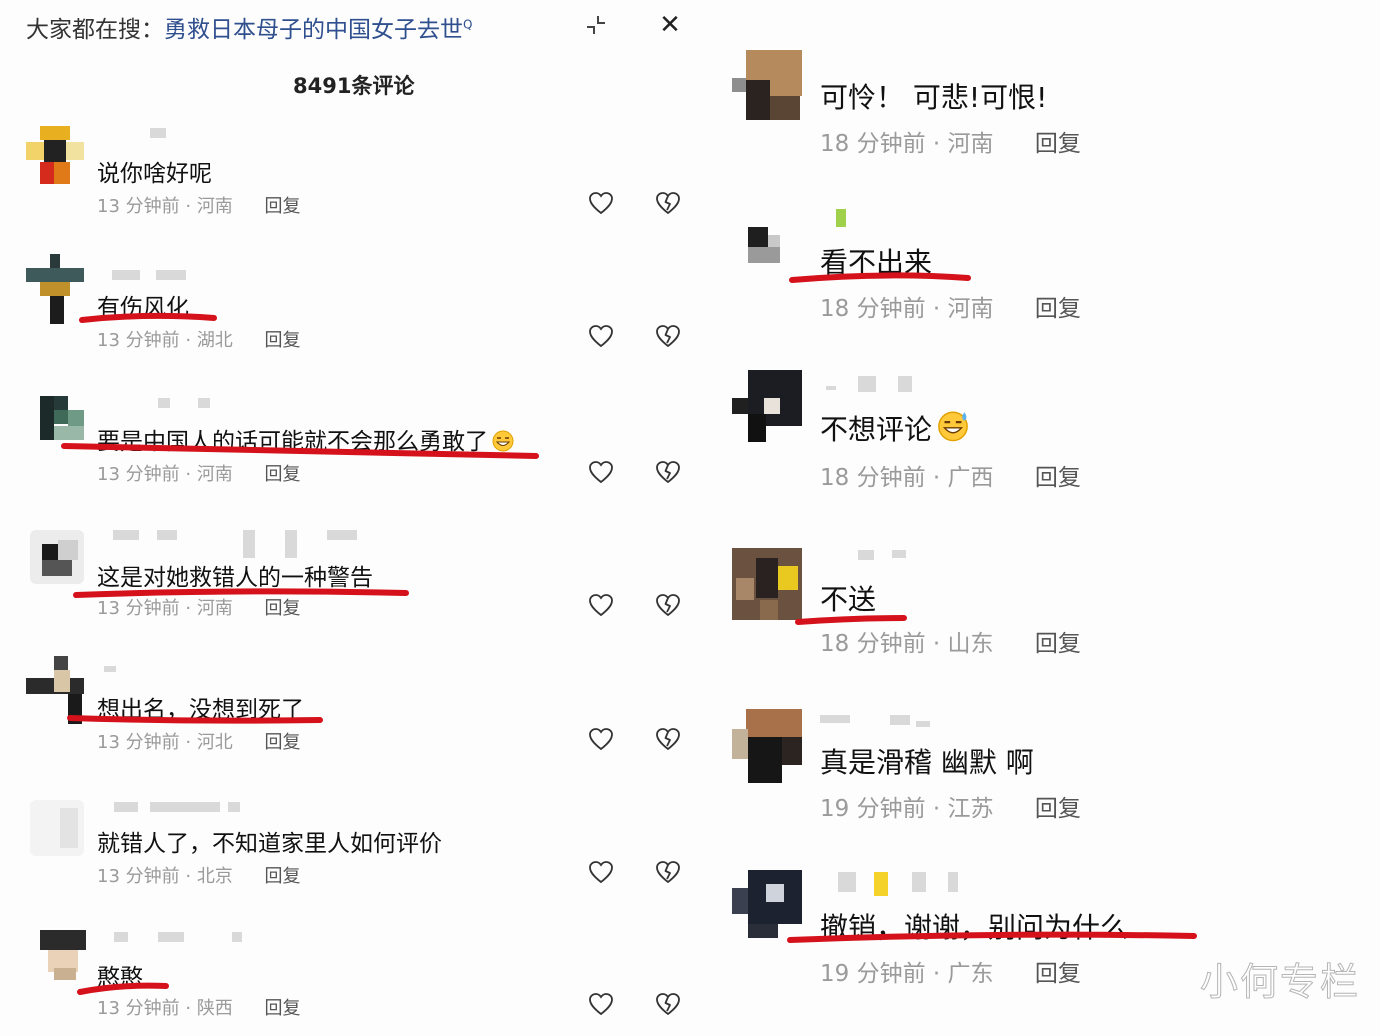 This screenshot has height=1036, width=1380. I want to click on collapse-arrows-icon, so click(596, 25).